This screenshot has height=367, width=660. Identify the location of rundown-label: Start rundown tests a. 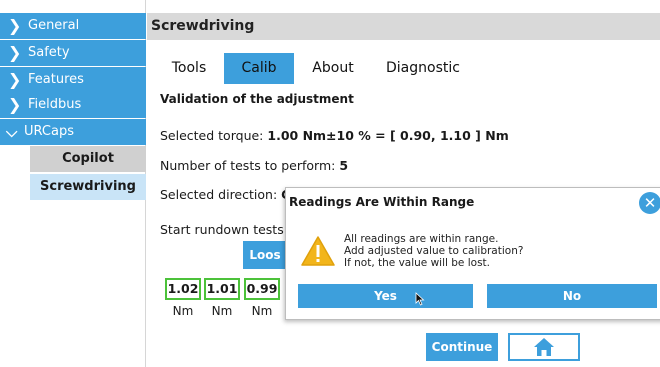
(228, 229).